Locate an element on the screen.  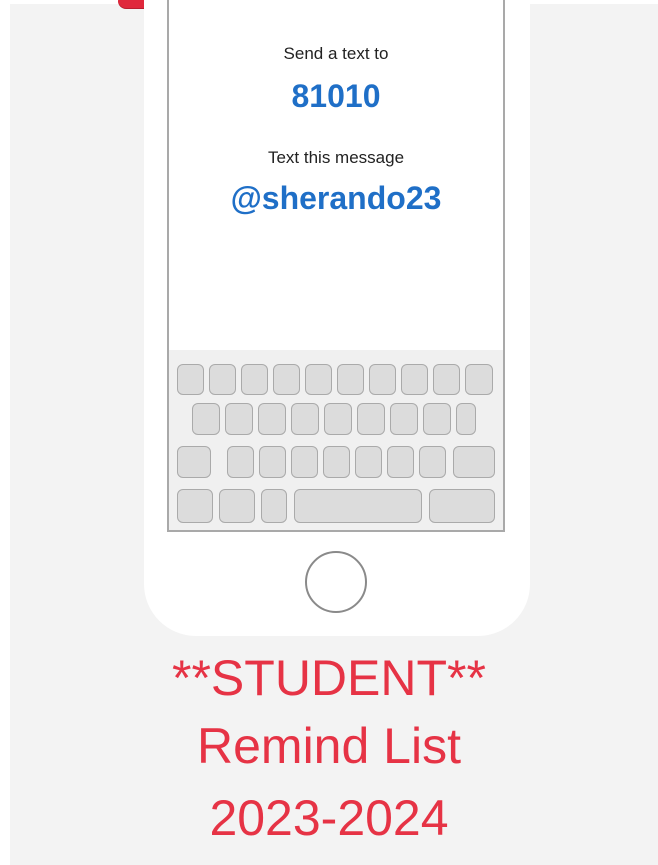
home-button-icon is located at coordinates (336, 582).